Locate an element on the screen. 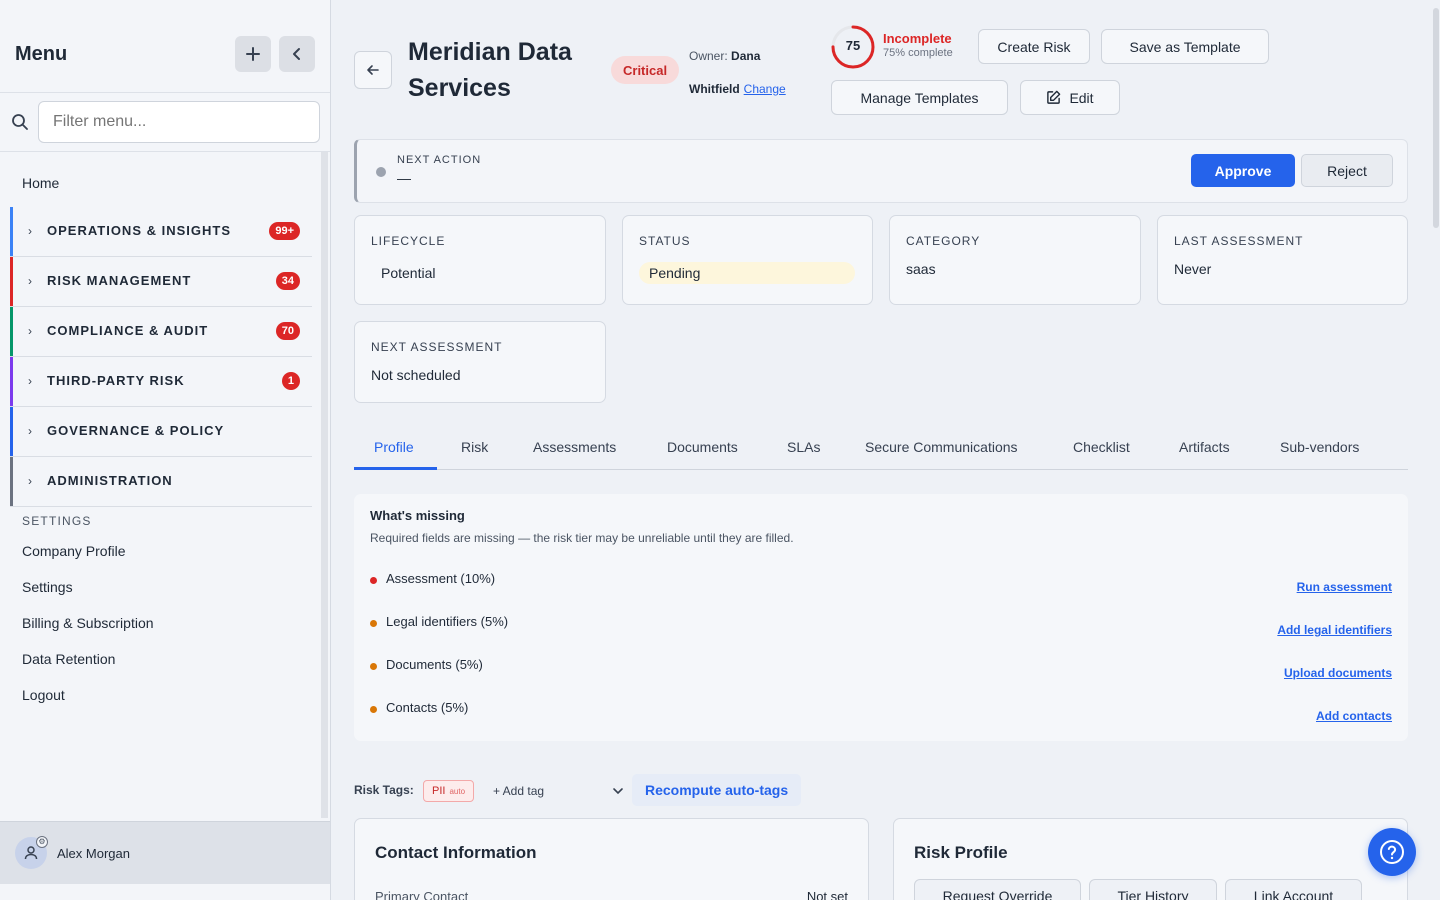 Image resolution: width=1440 pixels, height=900 pixels. back-button is located at coordinates (373, 70).